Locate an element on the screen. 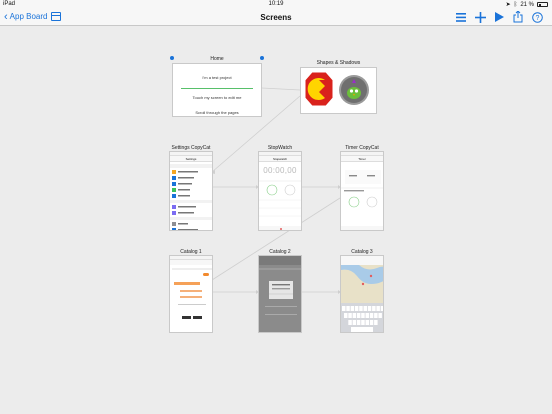 This screenshot has height=414, width=552. timer-screen: Timer is located at coordinates (362, 191).